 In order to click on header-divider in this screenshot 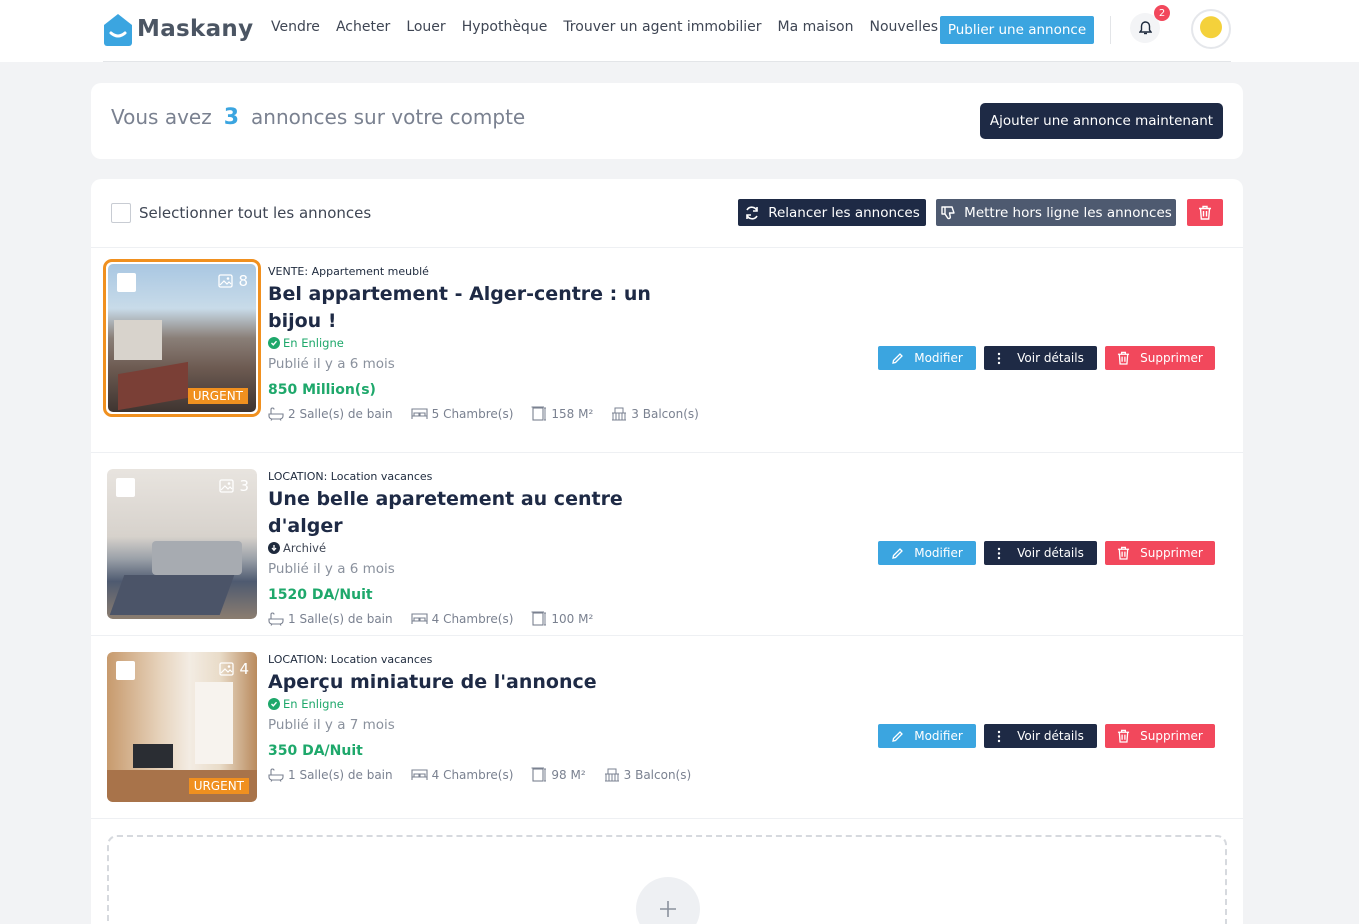, I will do `click(1110, 30)`.